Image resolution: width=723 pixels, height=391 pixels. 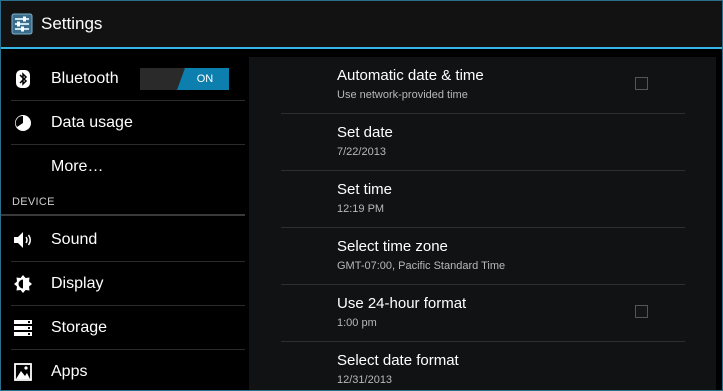 What do you see at coordinates (402, 303) in the screenshot?
I see `pref-title: Use 24-hour format` at bounding box center [402, 303].